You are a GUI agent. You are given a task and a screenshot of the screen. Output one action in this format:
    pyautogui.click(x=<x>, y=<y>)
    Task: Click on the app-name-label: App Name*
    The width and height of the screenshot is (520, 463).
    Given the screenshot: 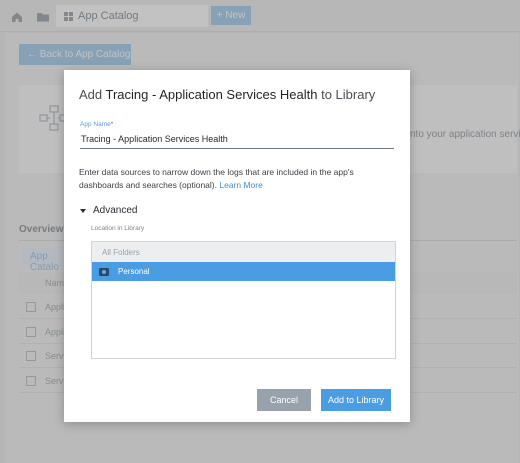 What is the action you would take?
    pyautogui.click(x=97, y=124)
    